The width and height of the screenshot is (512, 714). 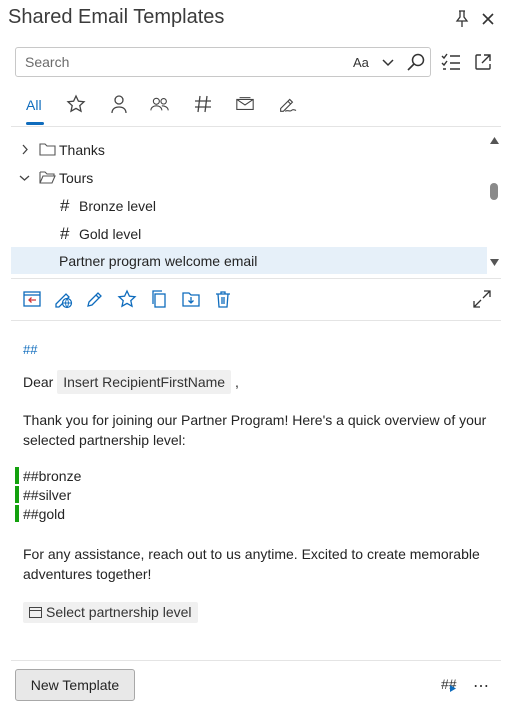 I want to click on tree-item-gold-level: # Gold level, so click(x=249, y=233).